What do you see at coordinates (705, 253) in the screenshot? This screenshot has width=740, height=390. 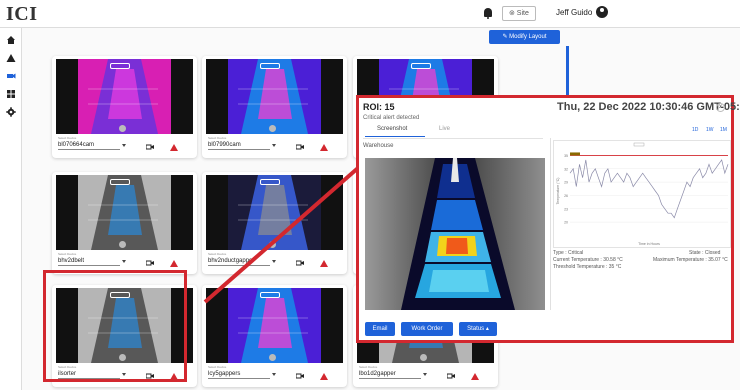 I see `alert-state: State : Closed` at bounding box center [705, 253].